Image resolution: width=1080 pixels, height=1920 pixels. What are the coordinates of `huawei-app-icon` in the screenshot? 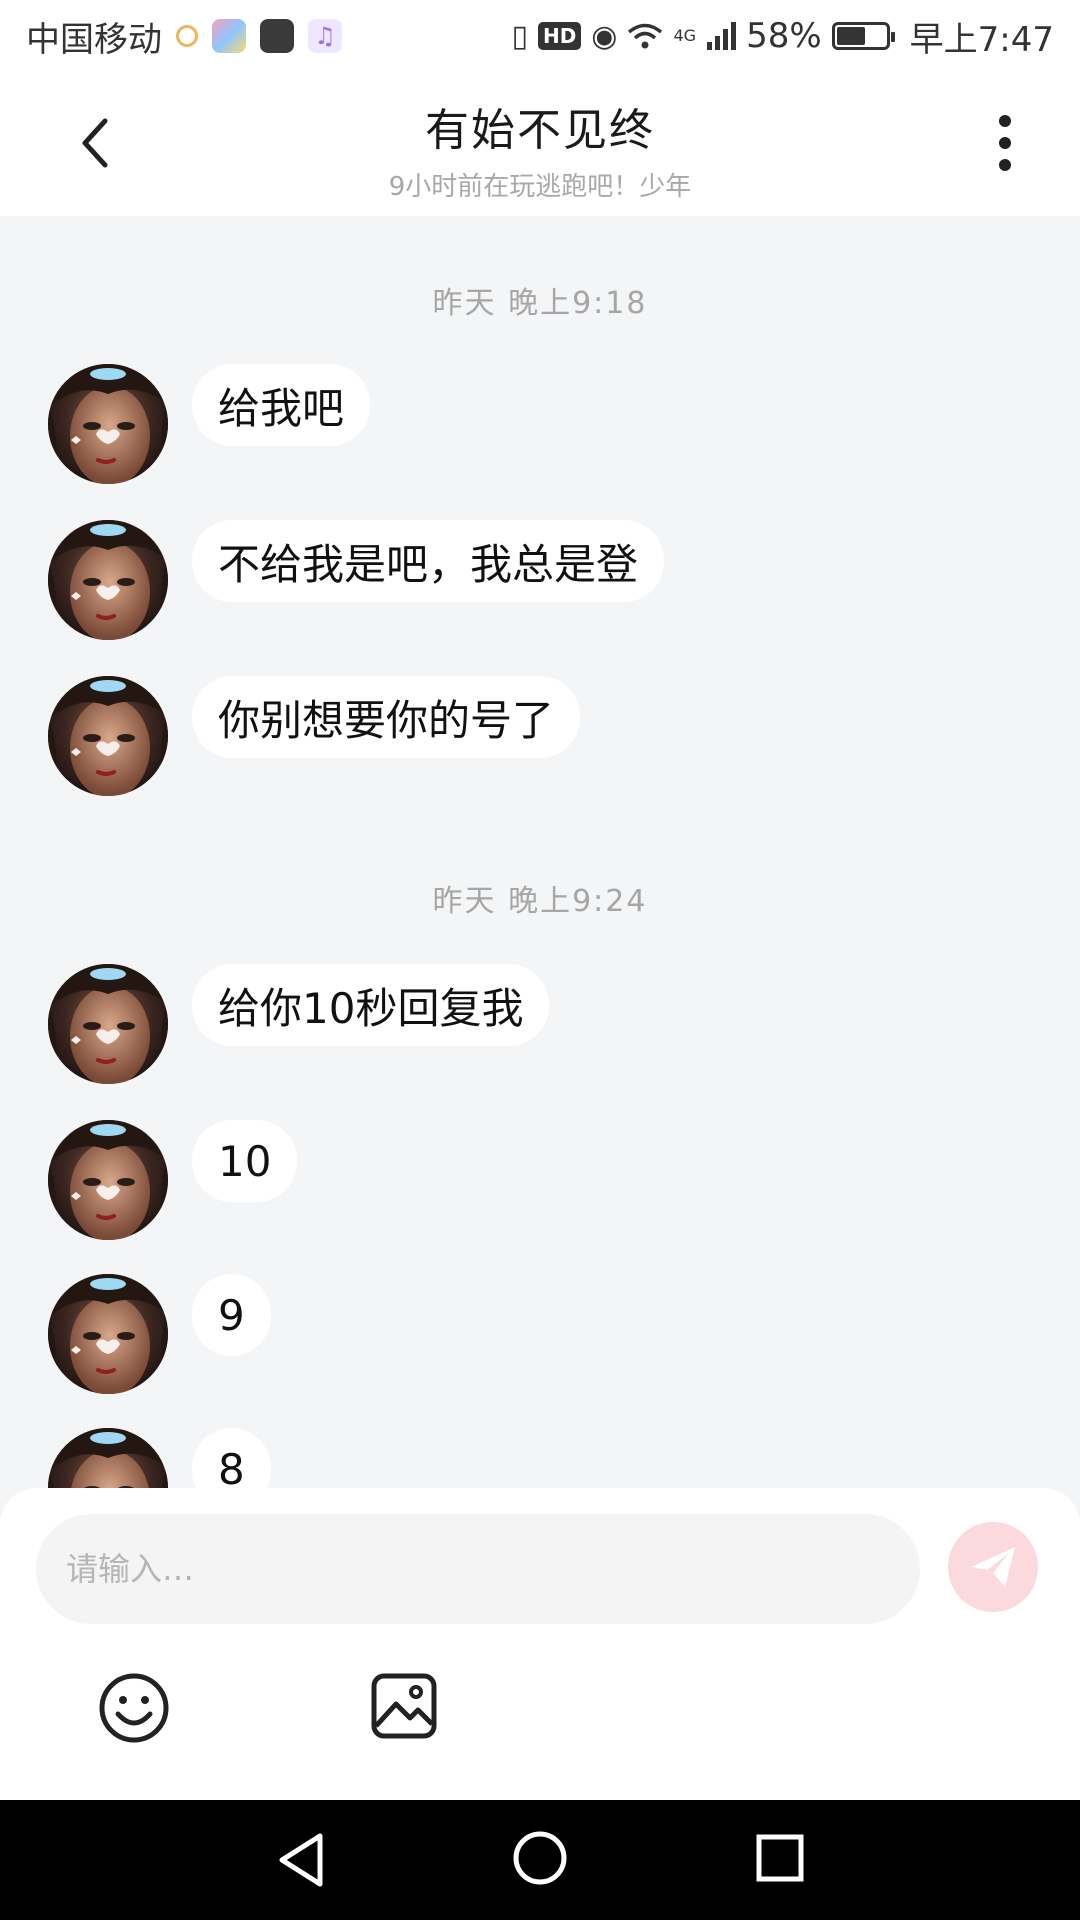 It's located at (277, 36).